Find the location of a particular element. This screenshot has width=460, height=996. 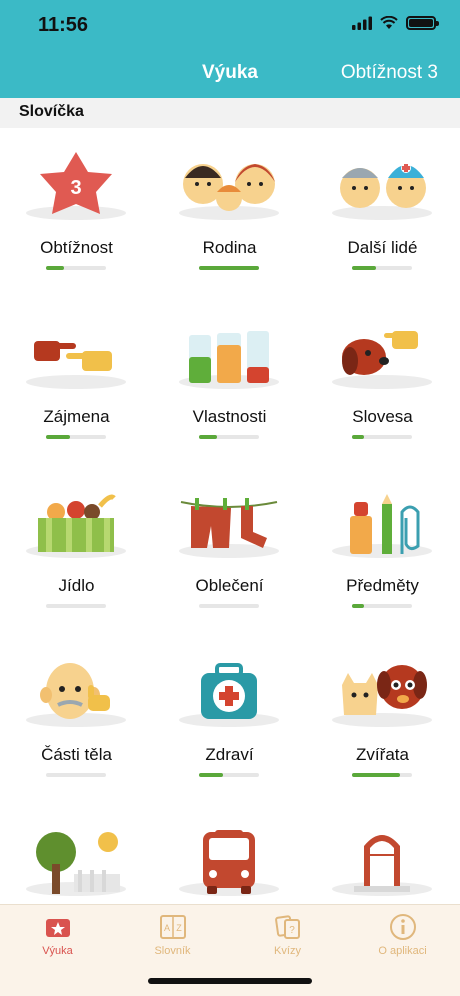

category-doprava is located at coordinates (229, 854).